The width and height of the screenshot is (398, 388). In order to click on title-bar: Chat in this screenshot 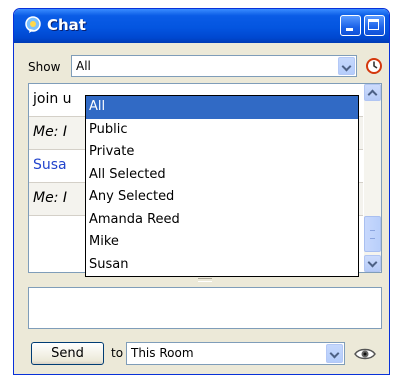, I will do `click(201, 26)`.